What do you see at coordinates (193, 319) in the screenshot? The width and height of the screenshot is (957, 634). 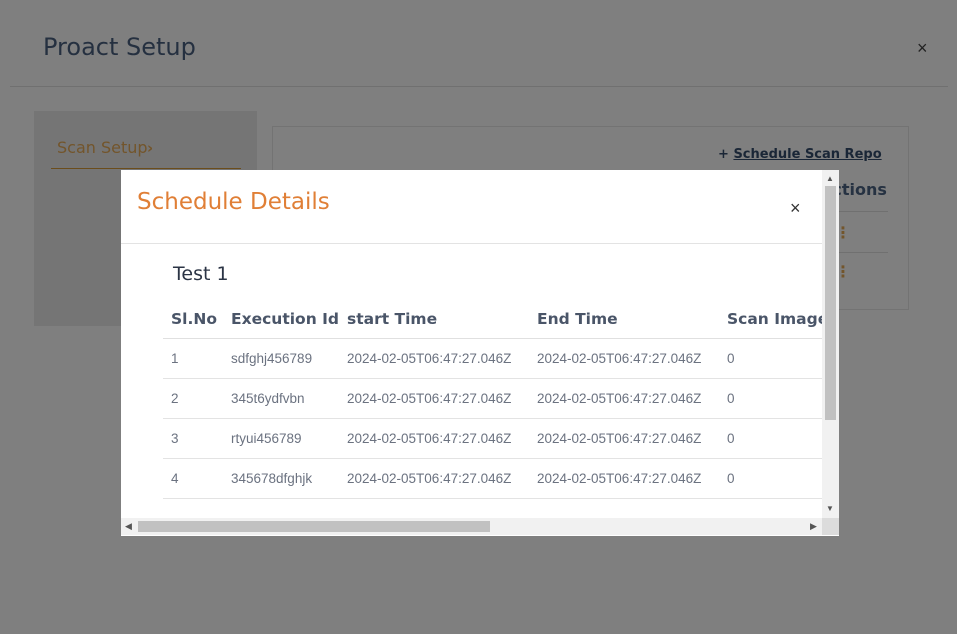 I see `column-header-sl-no: Sl.No` at bounding box center [193, 319].